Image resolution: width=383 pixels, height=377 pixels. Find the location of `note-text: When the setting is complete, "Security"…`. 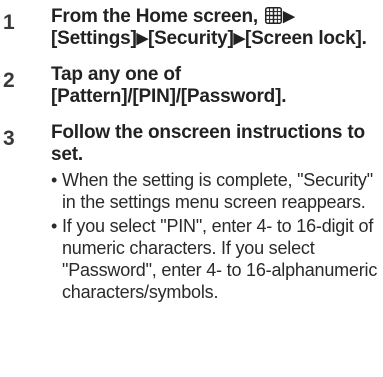

note-text: When the setting is complete, "Security"… is located at coordinates (217, 191).